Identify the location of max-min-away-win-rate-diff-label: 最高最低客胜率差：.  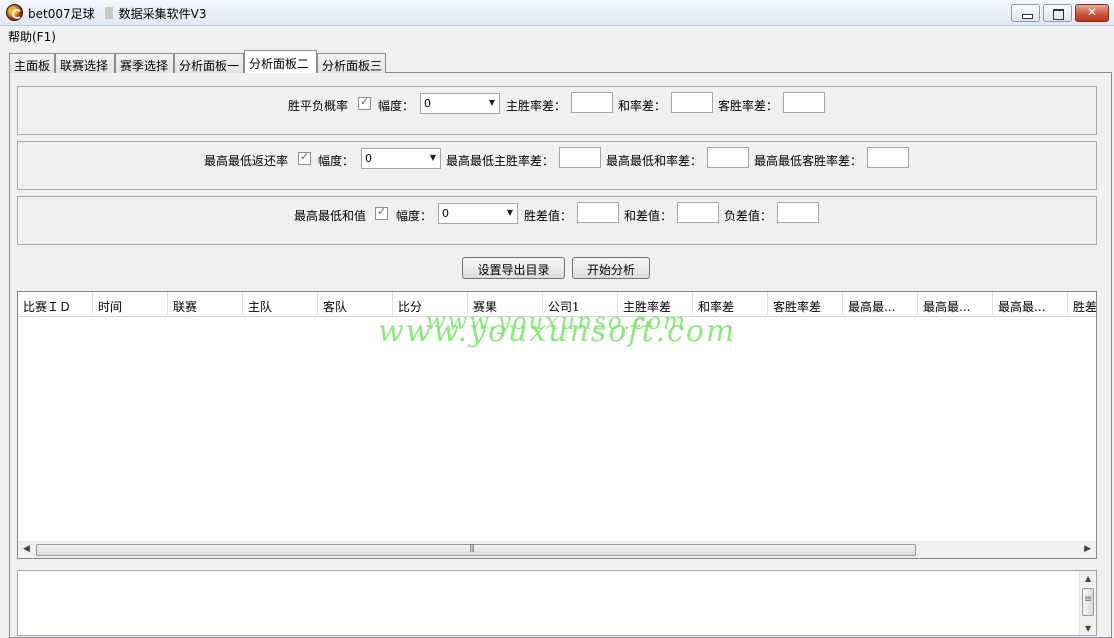
(808, 161).